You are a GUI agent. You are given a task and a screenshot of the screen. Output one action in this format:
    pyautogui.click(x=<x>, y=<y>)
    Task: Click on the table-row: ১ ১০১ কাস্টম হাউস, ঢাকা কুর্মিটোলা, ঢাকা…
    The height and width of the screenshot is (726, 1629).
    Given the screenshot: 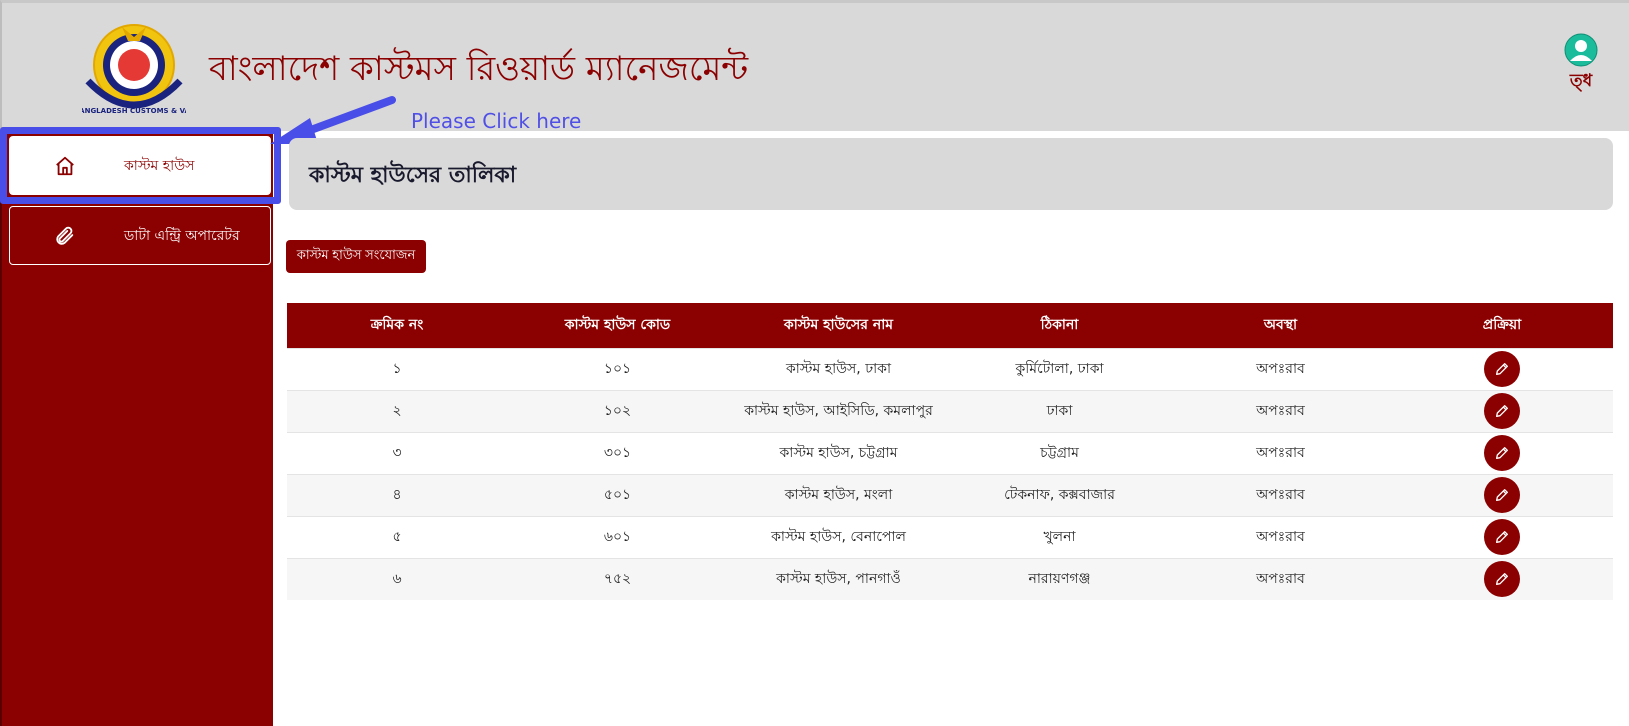 What is the action you would take?
    pyautogui.click(x=950, y=368)
    